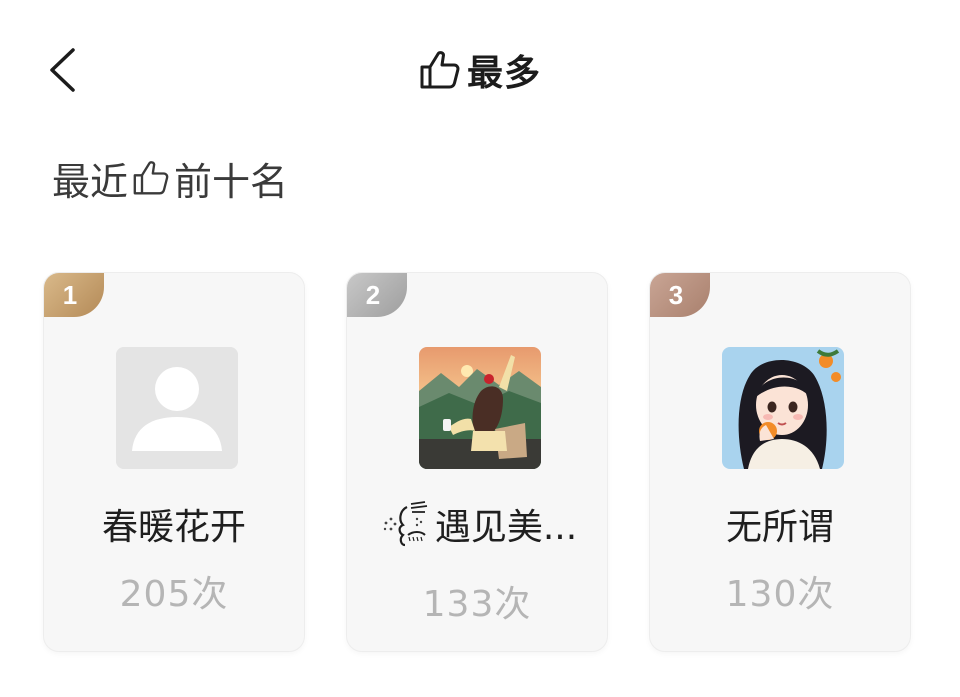 This screenshot has width=960, height=697. I want to click on section-title-prefix: 最近, so click(90, 181).